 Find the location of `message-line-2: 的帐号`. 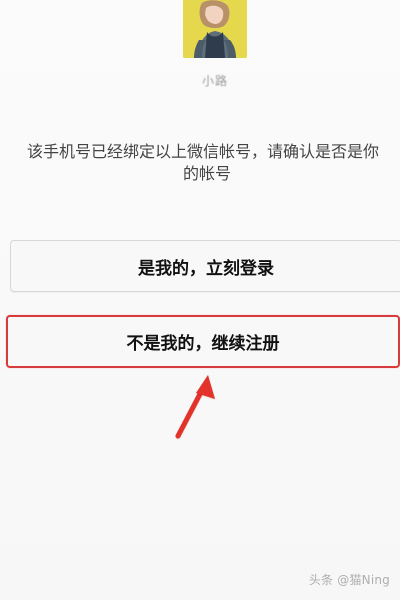

message-line-2: 的帐号 is located at coordinates (206, 173).